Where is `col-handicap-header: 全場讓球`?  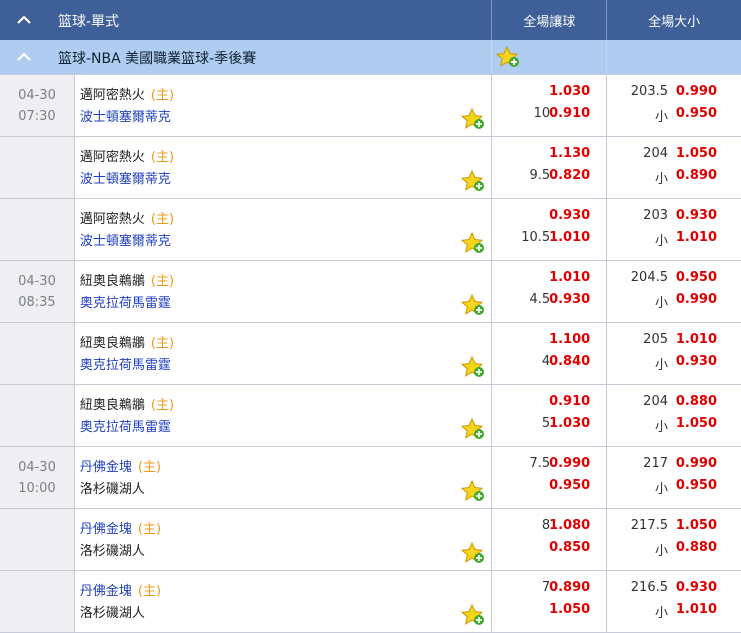
col-handicap-header: 全場讓球 is located at coordinates (548, 20).